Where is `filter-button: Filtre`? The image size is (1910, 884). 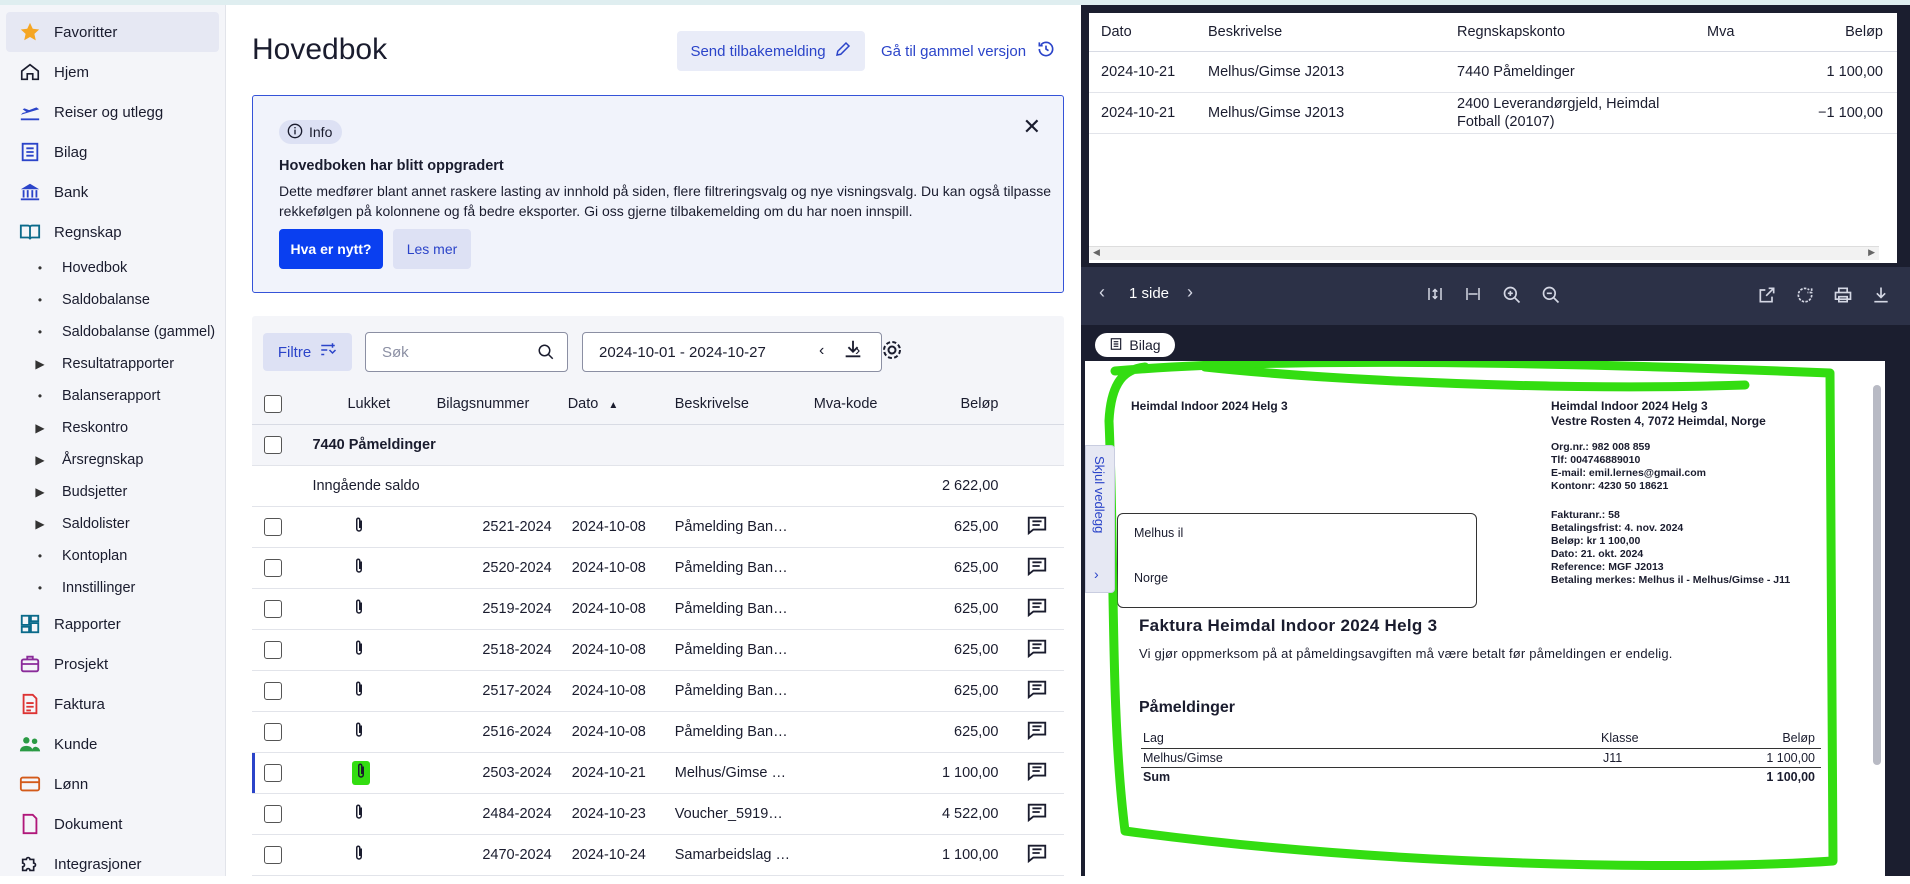
filter-button: Filtre is located at coordinates (307, 352).